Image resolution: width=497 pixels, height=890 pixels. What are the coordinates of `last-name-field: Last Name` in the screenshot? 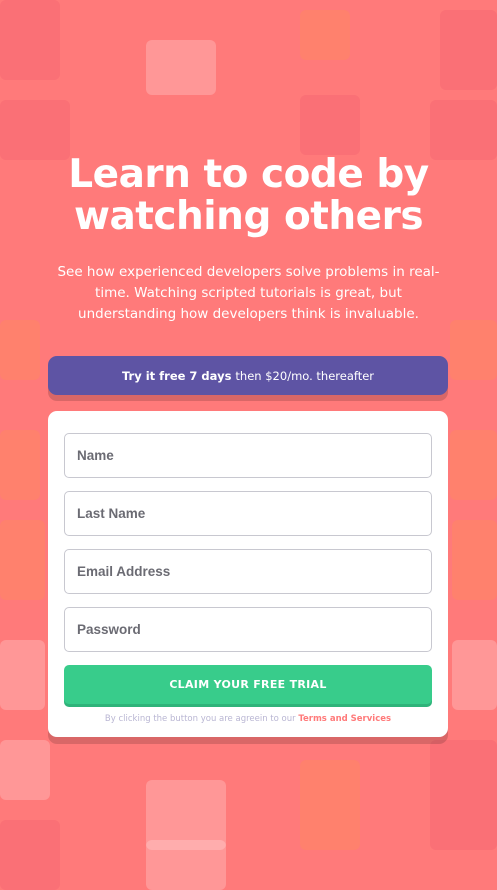 It's located at (248, 513).